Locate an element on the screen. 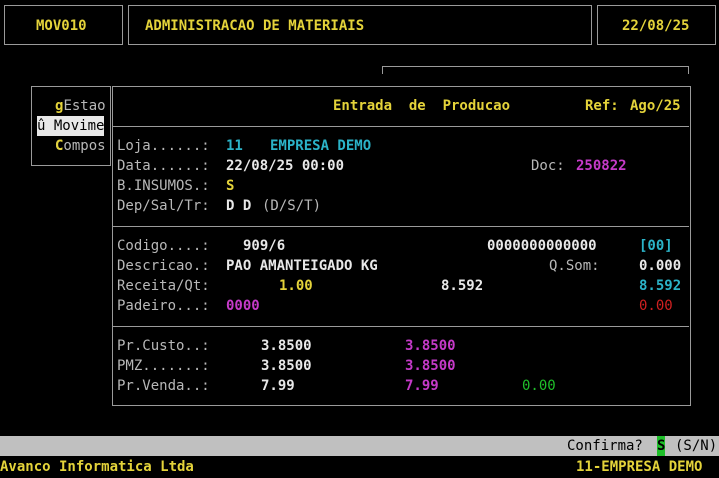 The height and width of the screenshot is (478, 719). top-bracket-left is located at coordinates (382, 70).